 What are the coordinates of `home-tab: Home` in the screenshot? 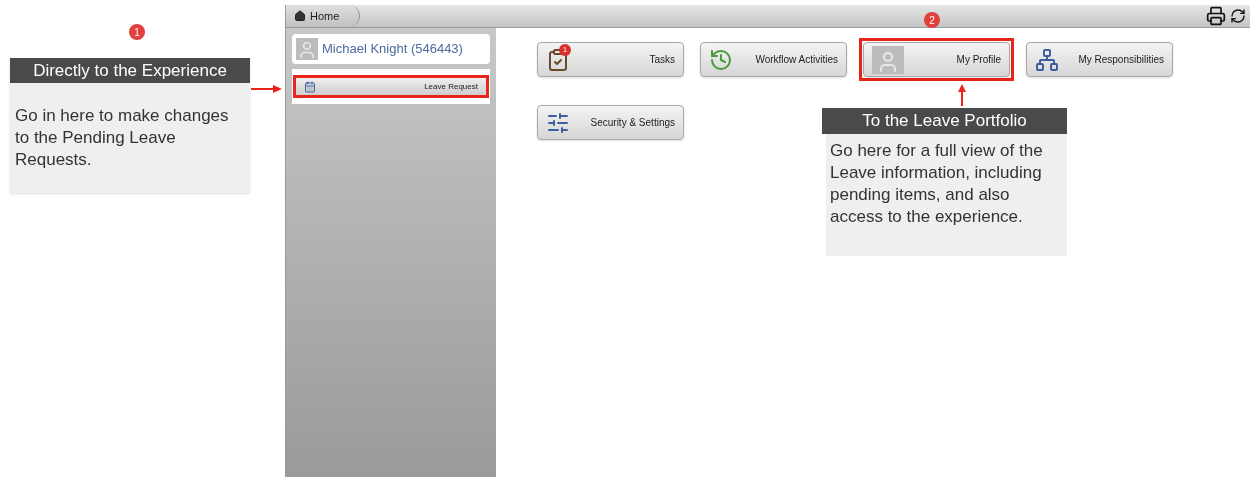 It's located at (323, 16).